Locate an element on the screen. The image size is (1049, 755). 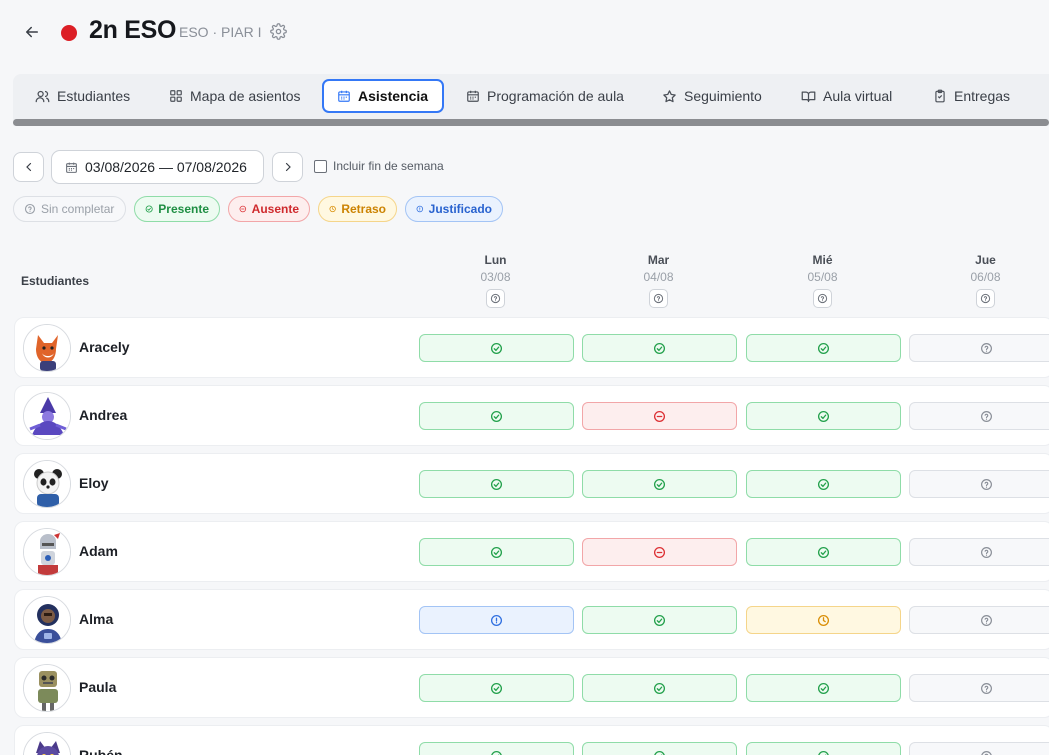
tab-entregas: Entregas is located at coordinates (971, 96).